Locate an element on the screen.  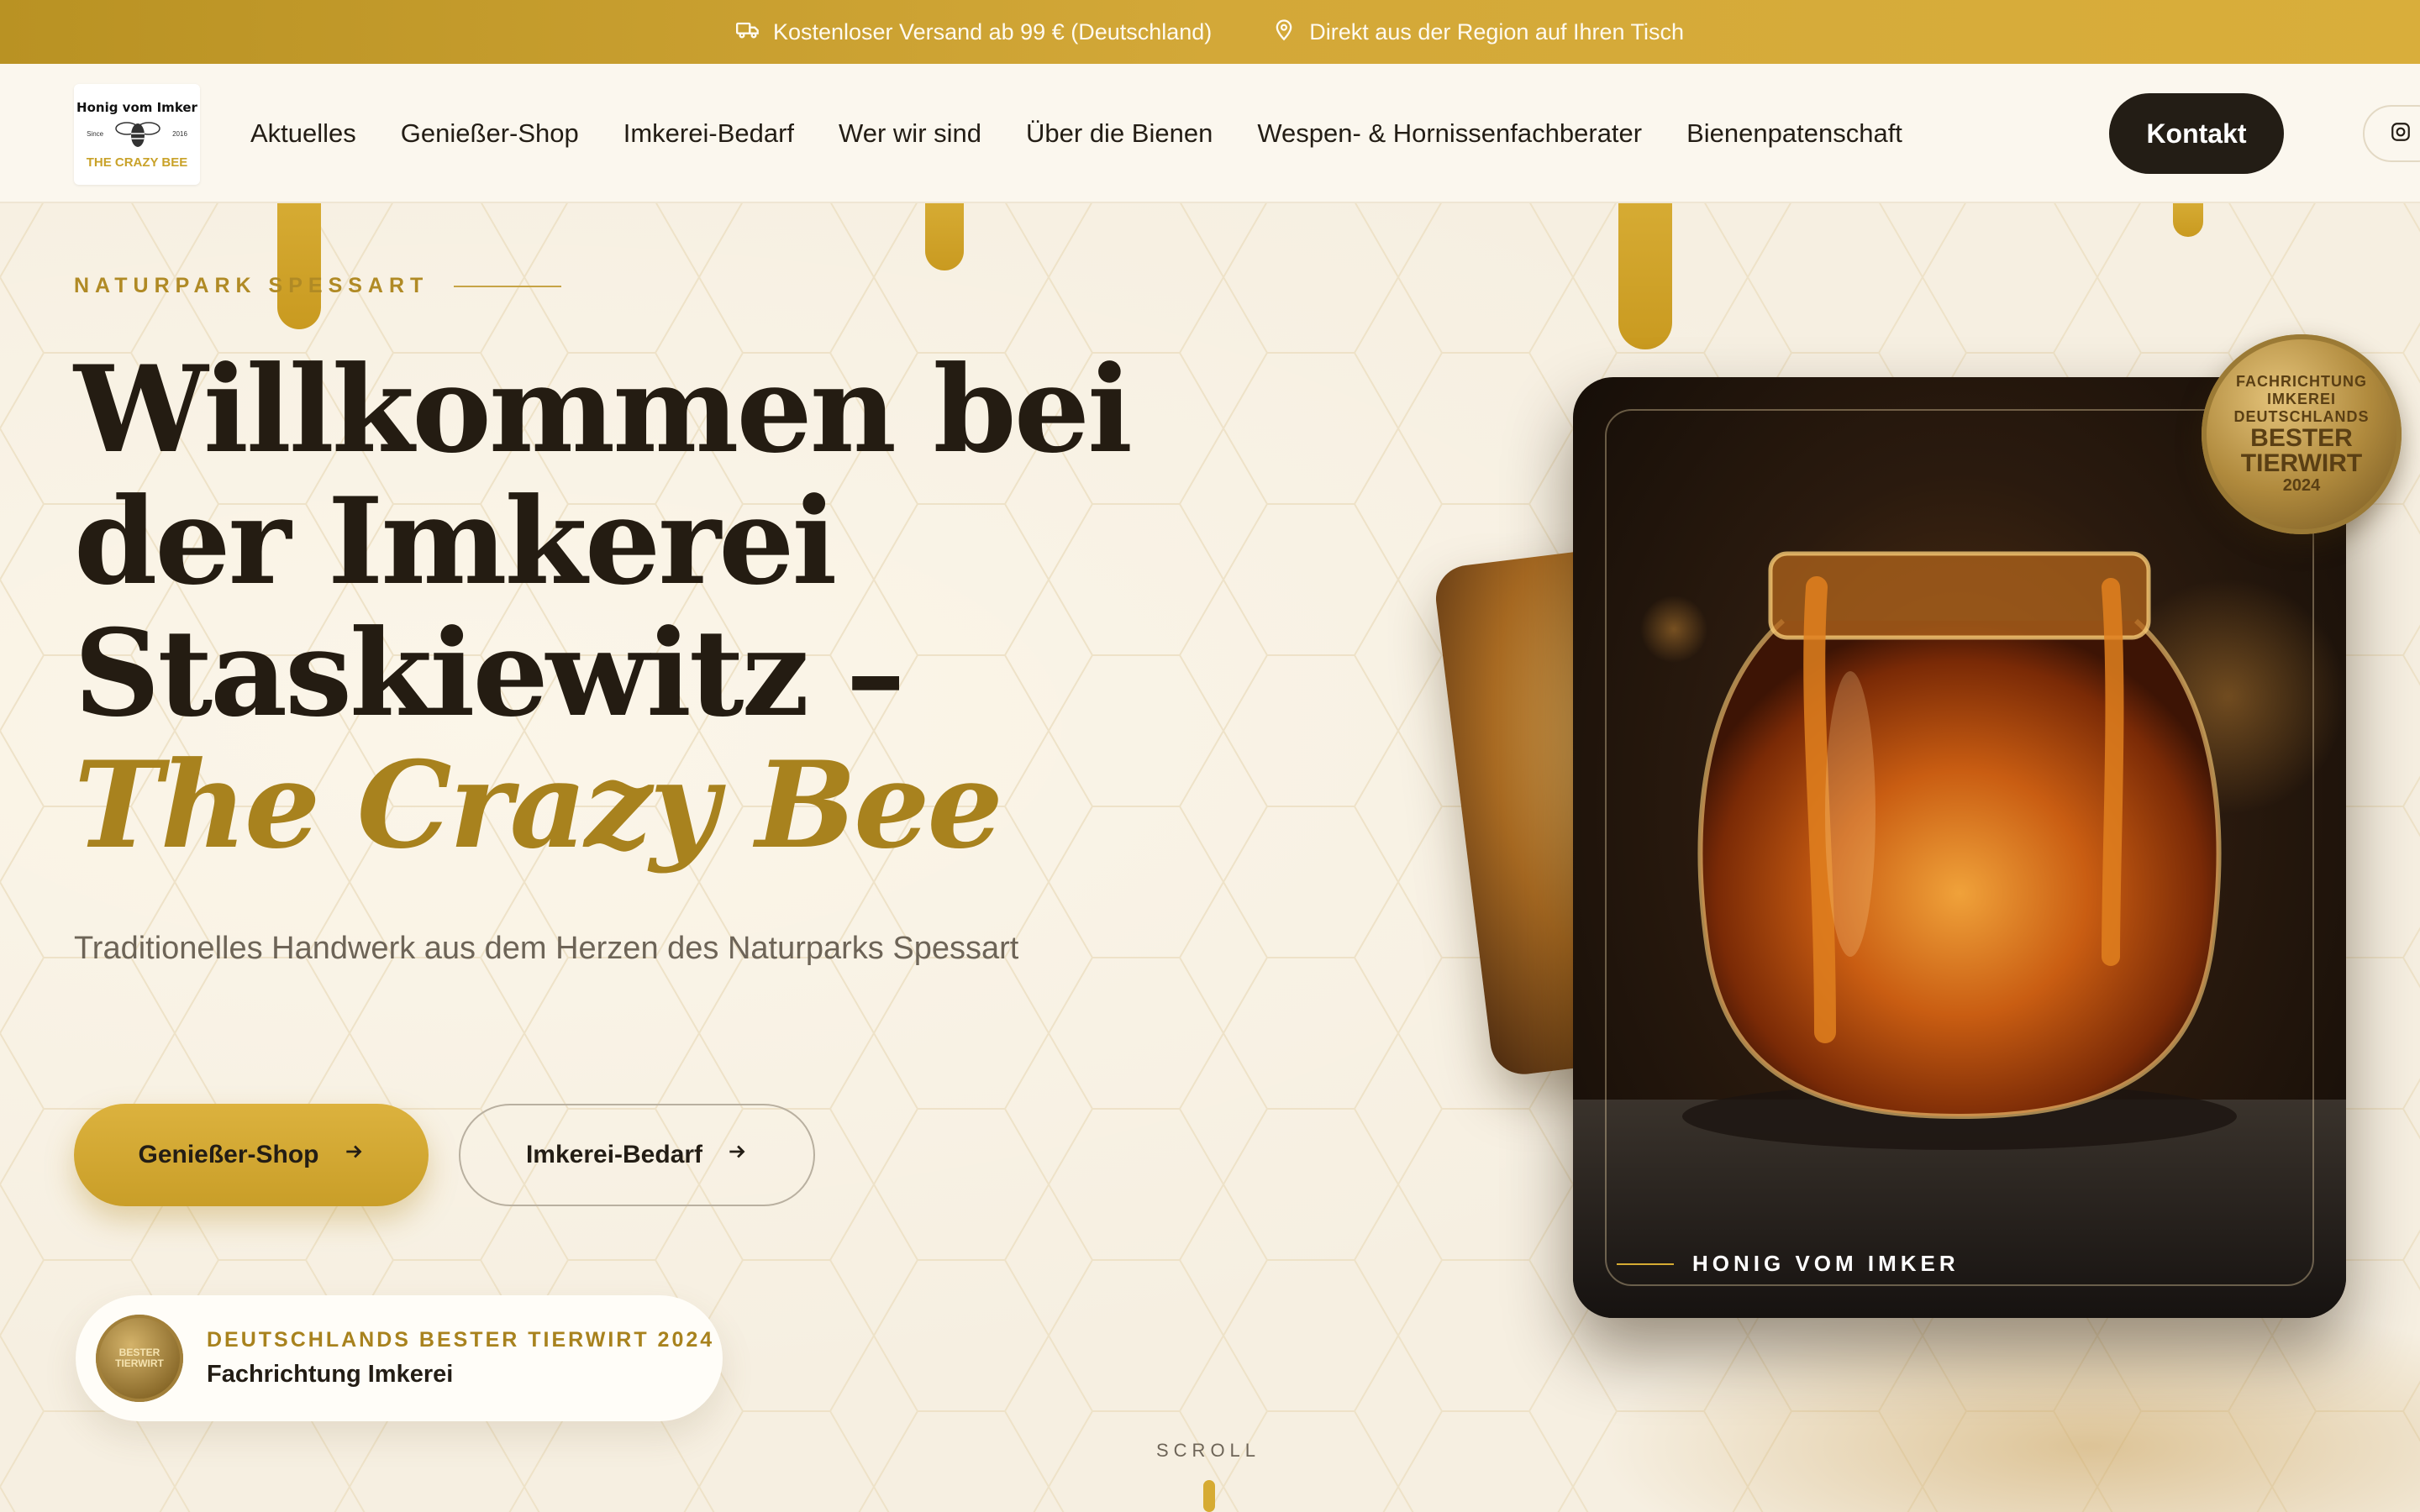
truck-icon is located at coordinates (748, 32).